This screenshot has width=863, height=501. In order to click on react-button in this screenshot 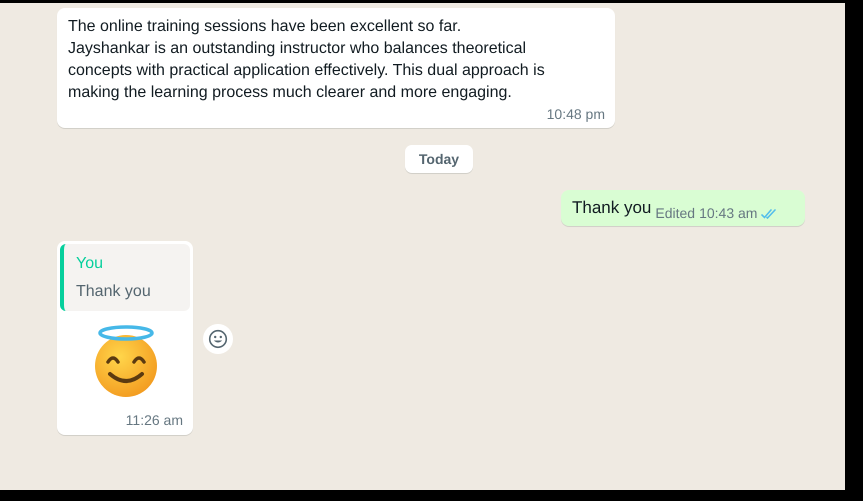, I will do `click(218, 339)`.